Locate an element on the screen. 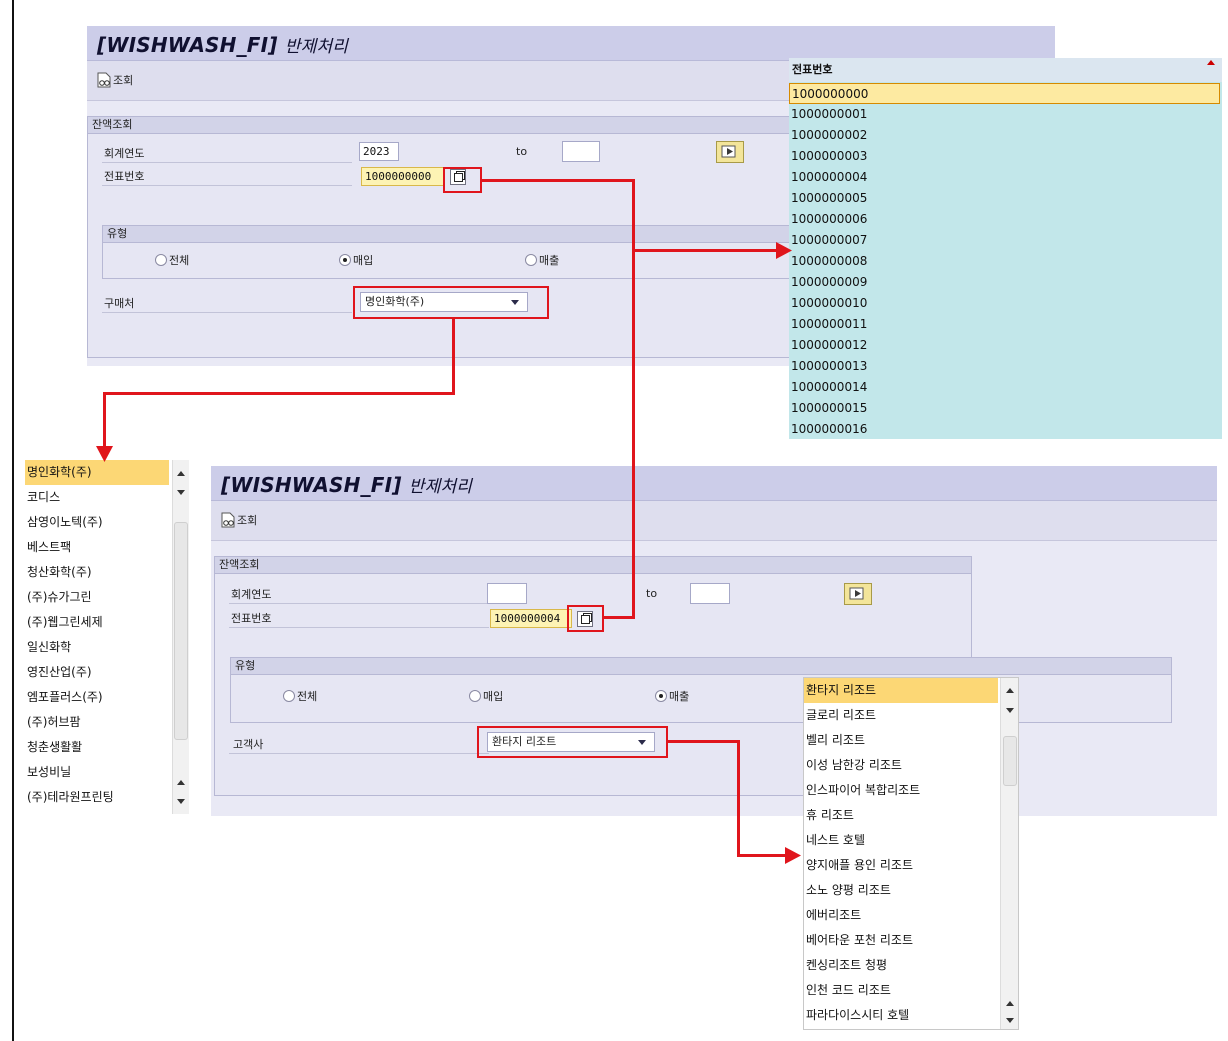 Image resolution: width=1228 pixels, height=1041 pixels. customer-dropdown-item: 글로리 리조트 is located at coordinates (901, 715).